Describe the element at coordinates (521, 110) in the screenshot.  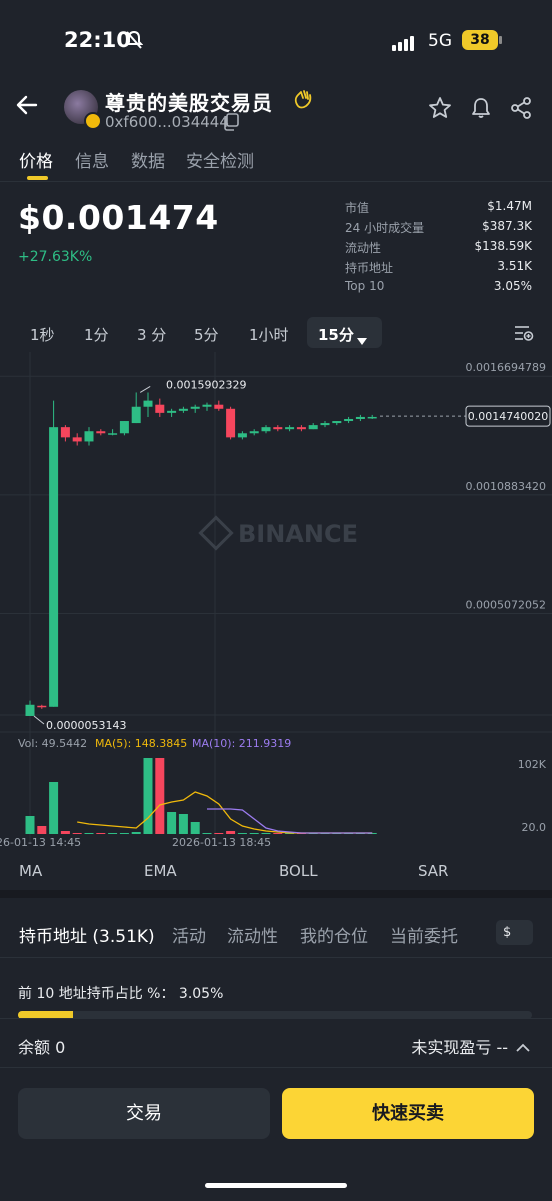
I see `share-icon` at that location.